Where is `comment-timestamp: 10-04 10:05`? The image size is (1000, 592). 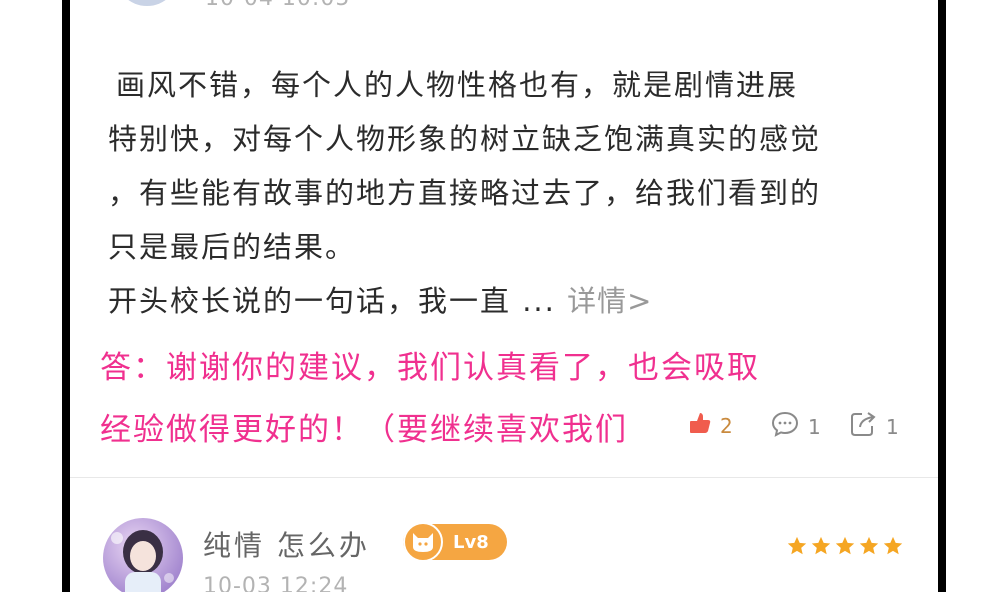
comment-timestamp: 10-04 10:05 is located at coordinates (277, 5).